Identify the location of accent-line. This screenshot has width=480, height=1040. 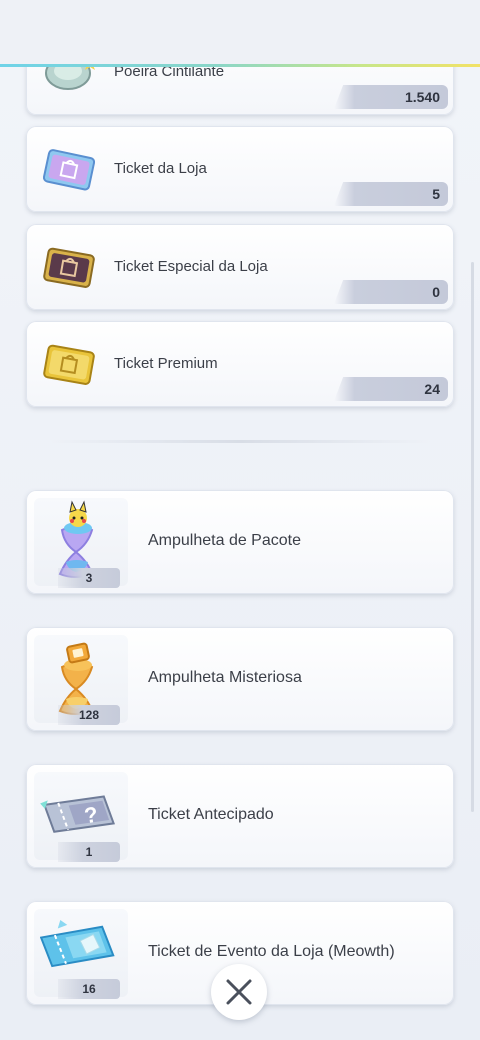
(240, 65).